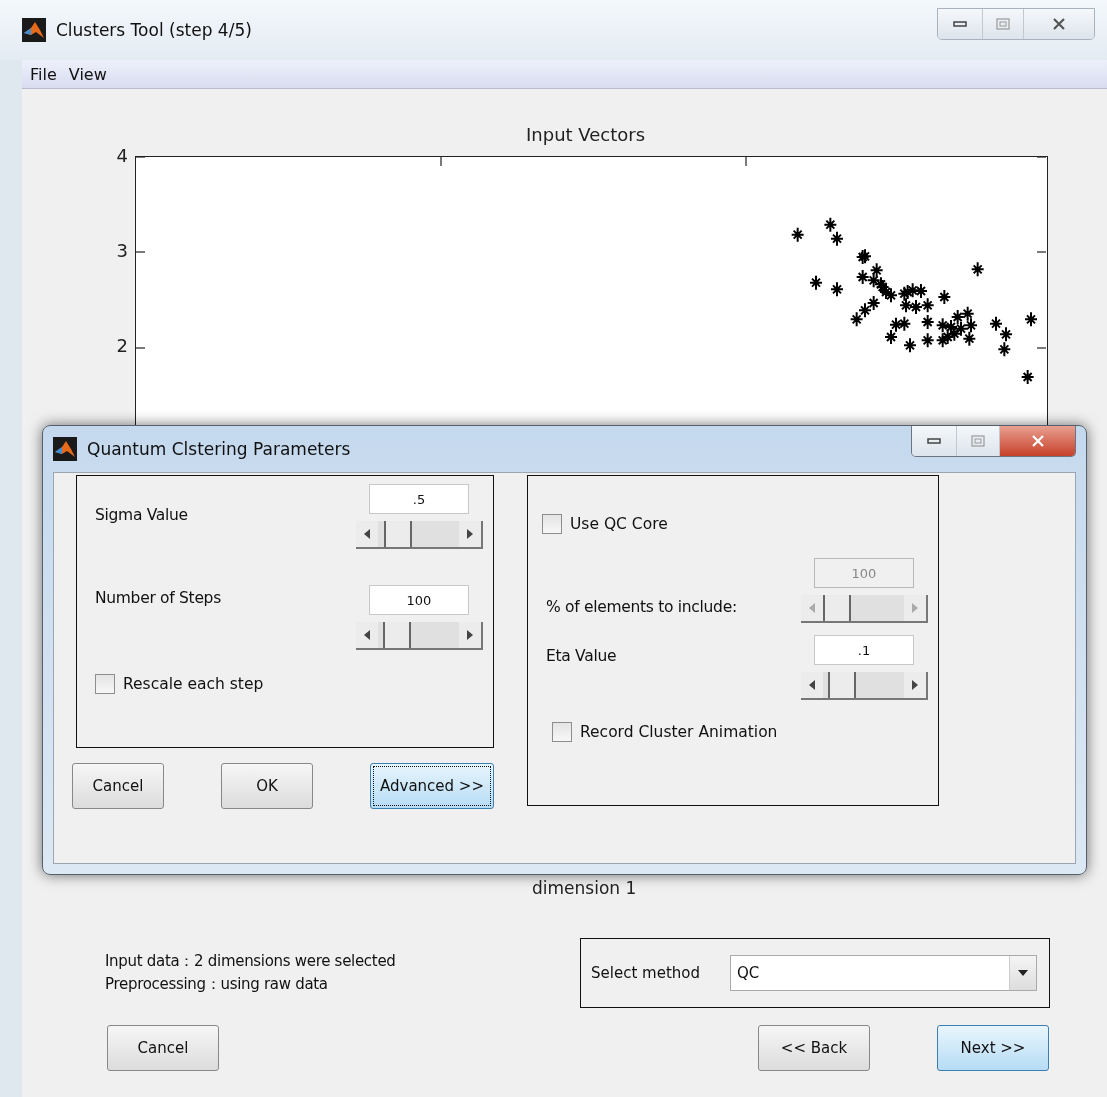 This screenshot has width=1107, height=1097. Describe the element at coordinates (1059, 24) in the screenshot. I see `close-icon` at that location.